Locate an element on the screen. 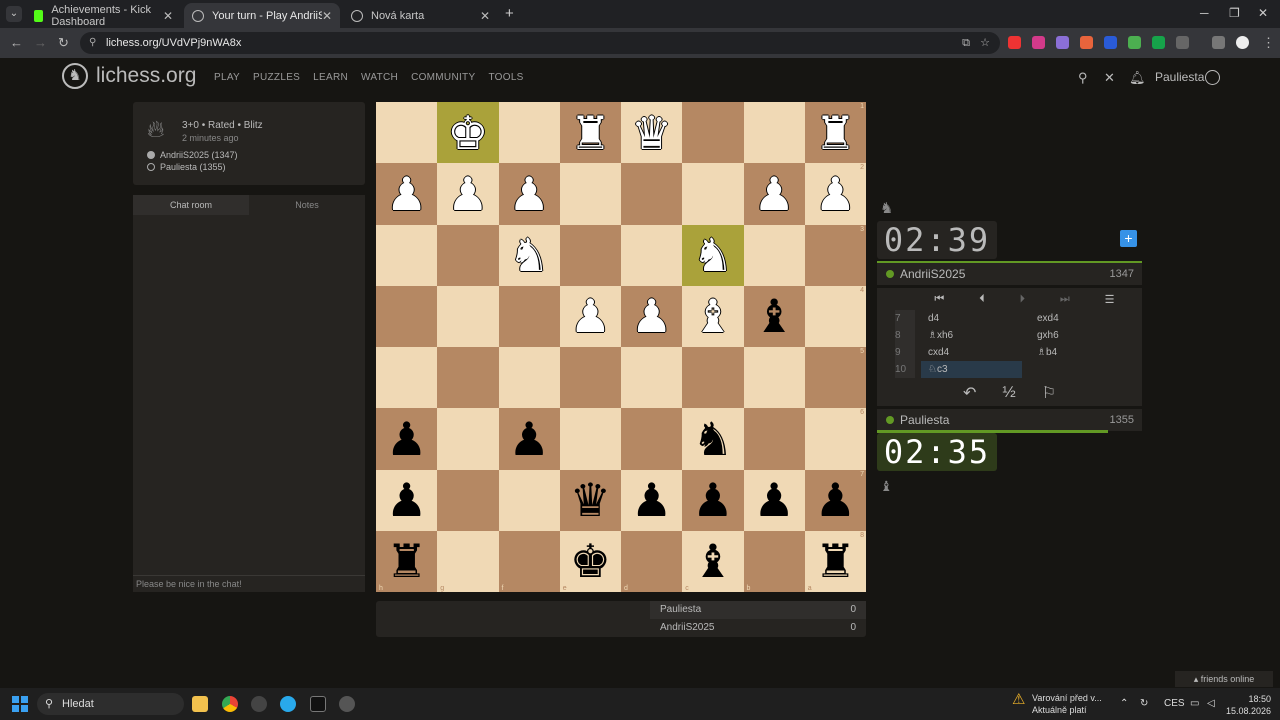  file-explorer-icon is located at coordinates (200, 704).